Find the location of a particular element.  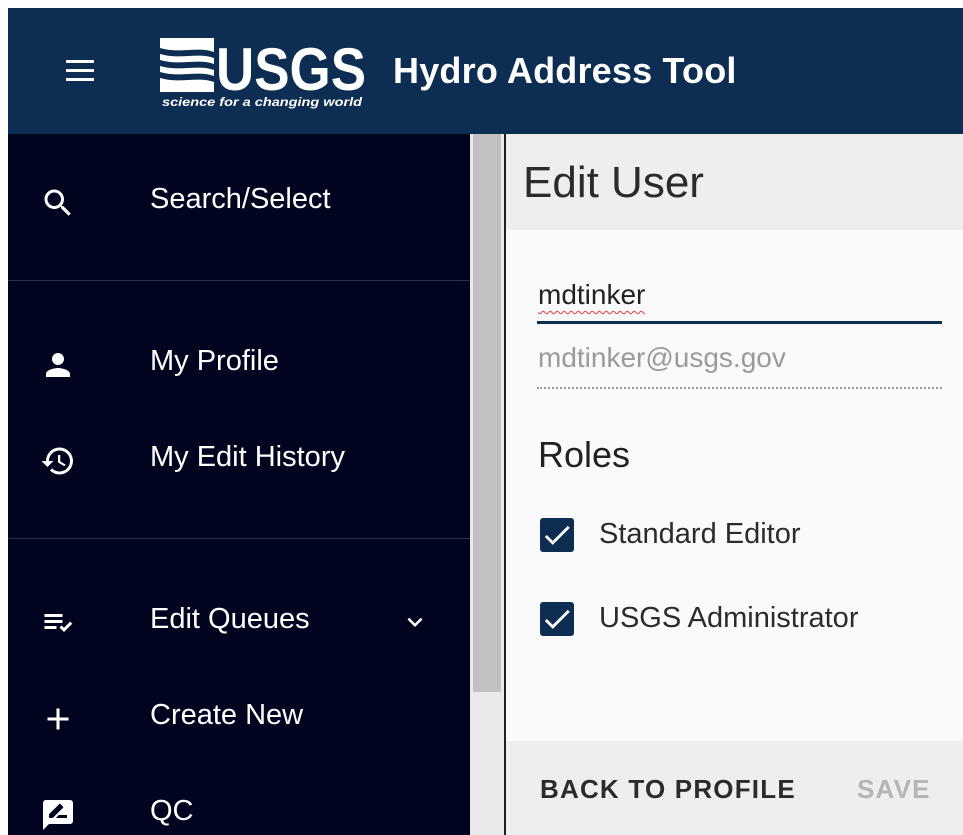

sidebar-item-search-select: Search/Select is located at coordinates (239, 199).